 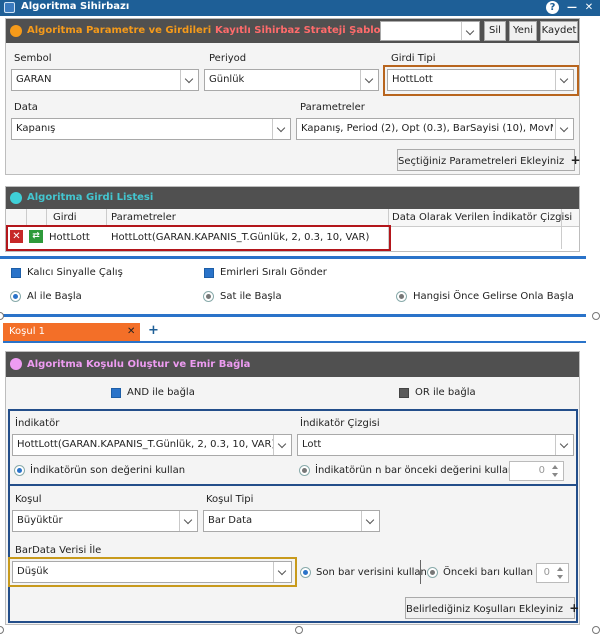 I want to click on col-indikator-cizgisi: Data Olarak Verilen İndikatör Çizgisi, so click(x=482, y=217).